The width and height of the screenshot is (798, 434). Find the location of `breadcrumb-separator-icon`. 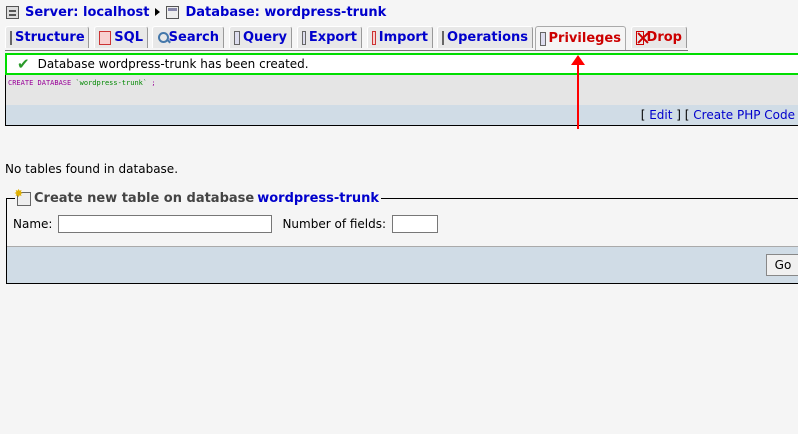

breadcrumb-separator-icon is located at coordinates (158, 12).